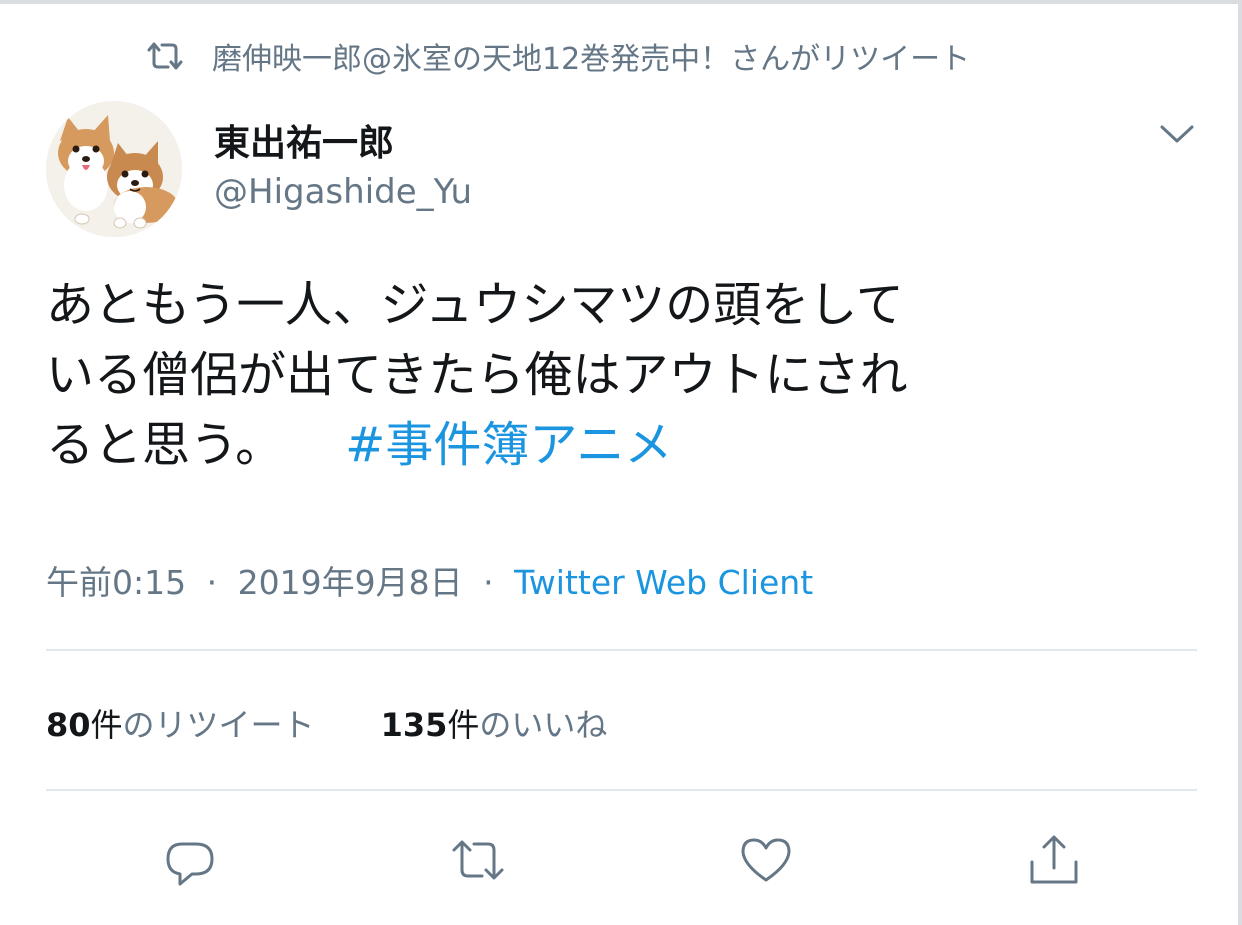 This screenshot has width=1242, height=925. What do you see at coordinates (218, 725) in the screenshot?
I see `retweet-count-label: のリツイート` at bounding box center [218, 725].